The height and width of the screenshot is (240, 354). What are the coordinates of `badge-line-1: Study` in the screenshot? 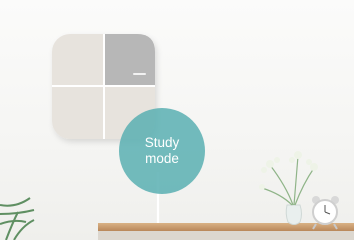 It's located at (162, 142).